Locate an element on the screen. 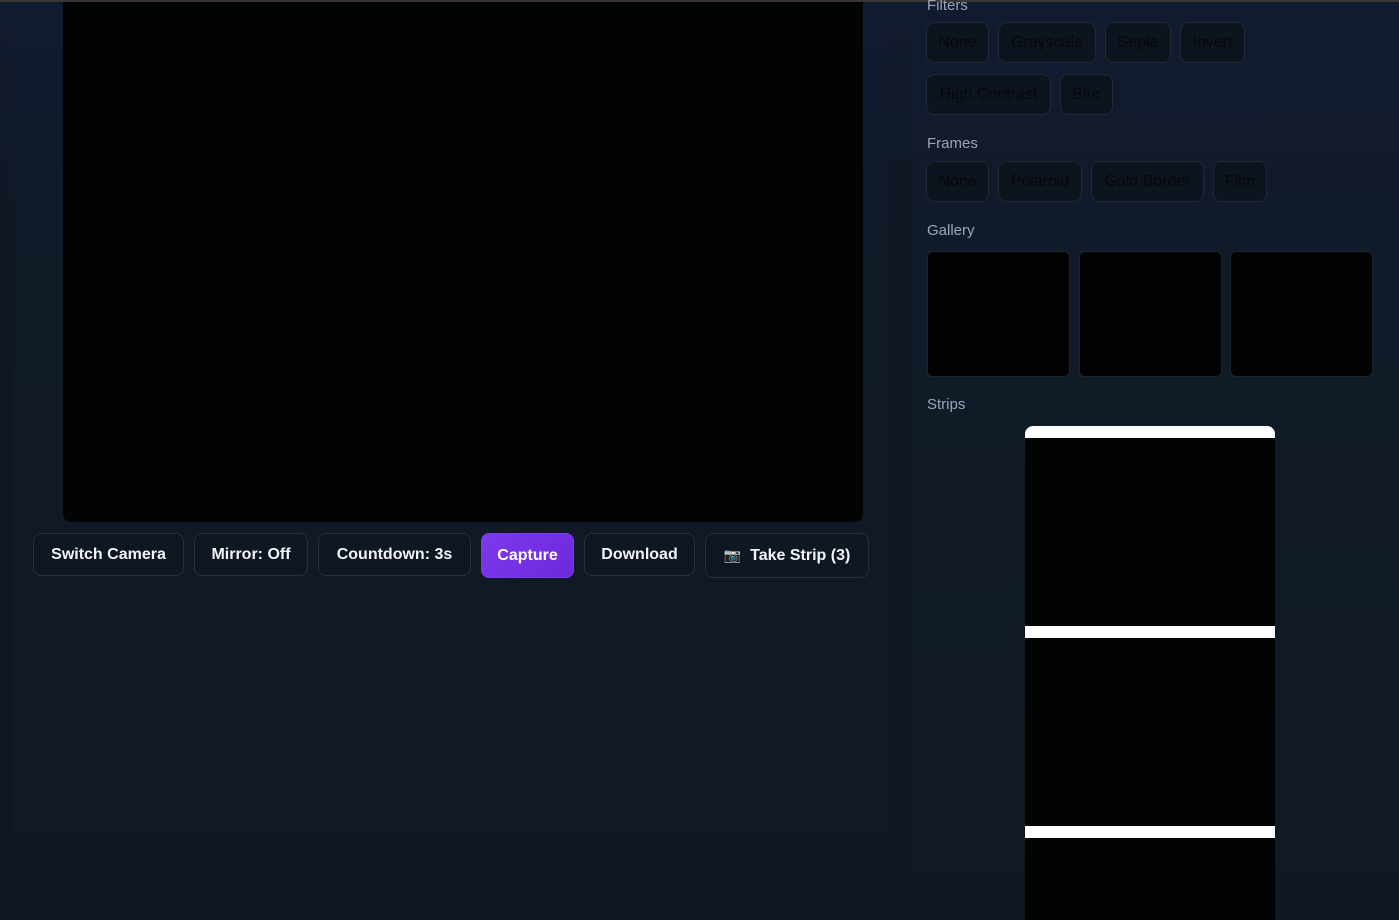 The image size is (1399, 920). filters-heading: Filters is located at coordinates (947, 7).